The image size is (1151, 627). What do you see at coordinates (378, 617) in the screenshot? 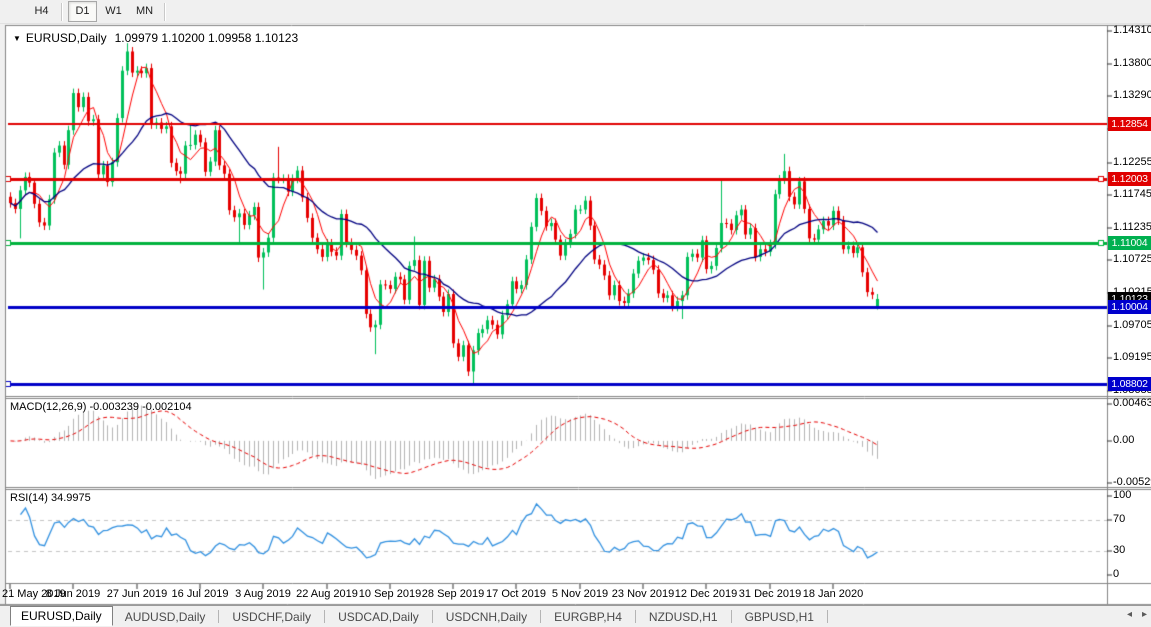
I see `tab-usdcad-daily: USDCAD,Daily` at bounding box center [378, 617].